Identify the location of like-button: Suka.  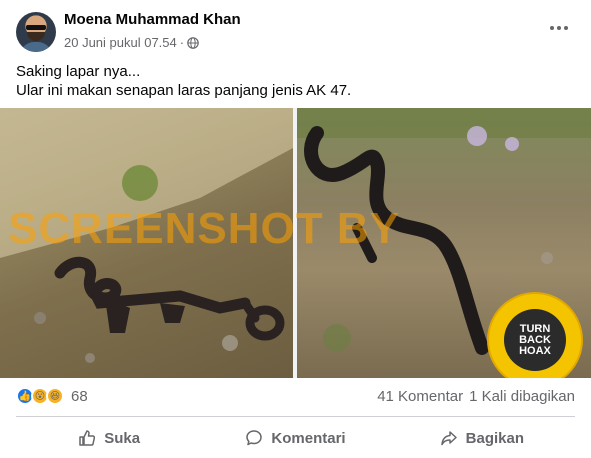
(109, 438).